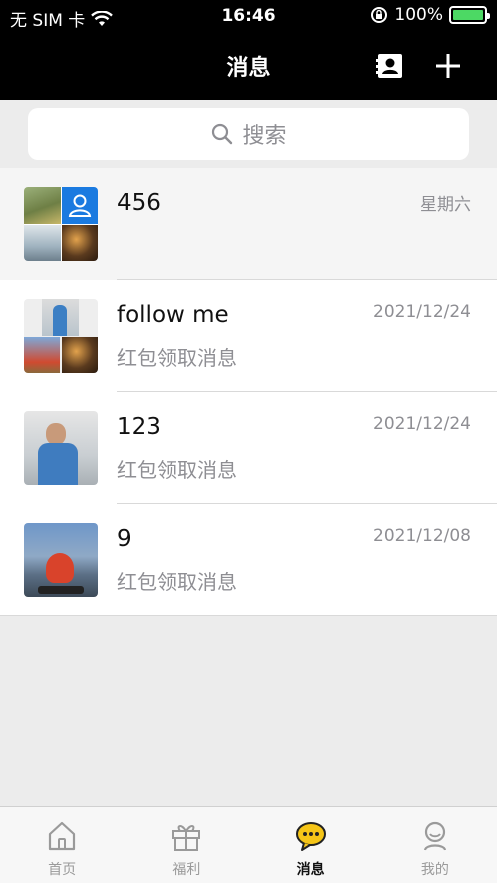  Describe the element at coordinates (379, 15) in the screenshot. I see `orientation-lock-icon` at that location.